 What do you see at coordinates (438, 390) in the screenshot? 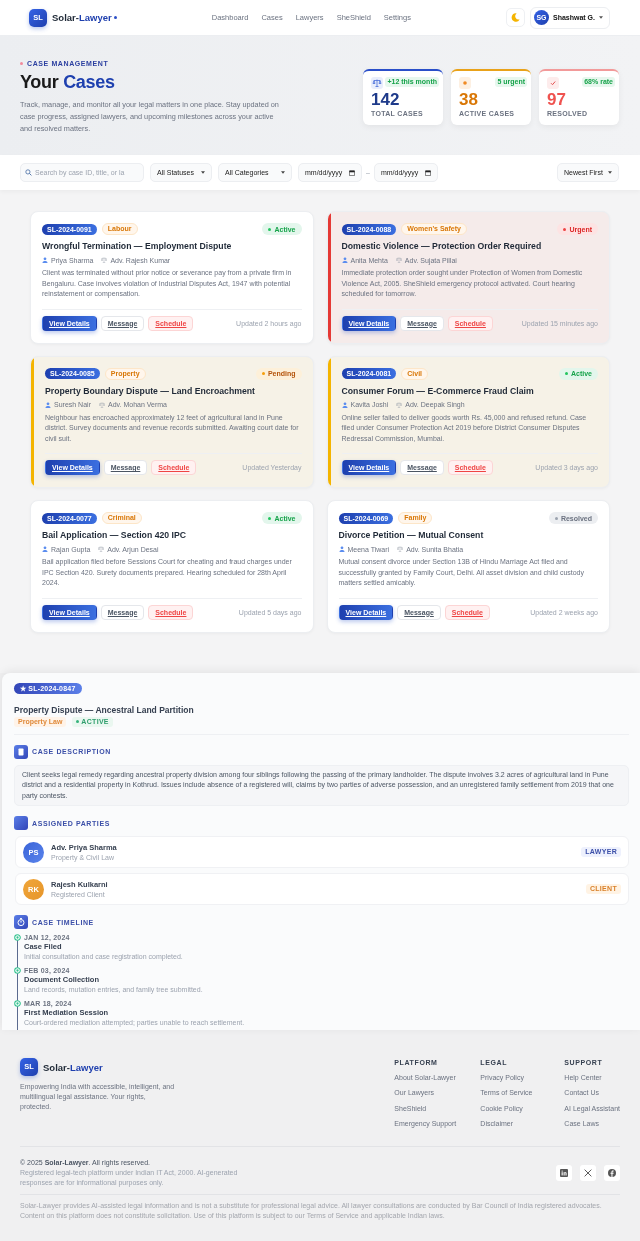
I see `case-title: Consumer Forum — E-Commerce Fraud Claim` at bounding box center [438, 390].